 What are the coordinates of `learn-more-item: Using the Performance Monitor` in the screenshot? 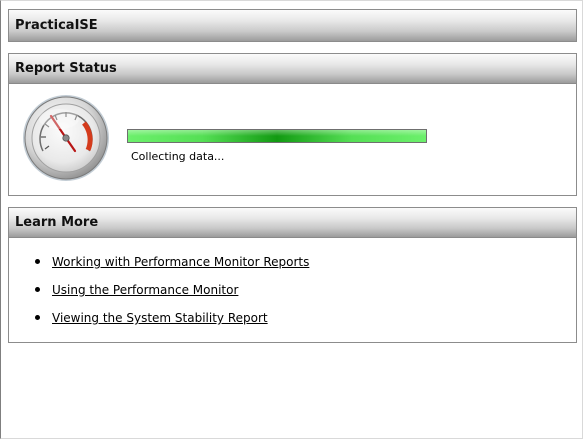 It's located at (172, 296).